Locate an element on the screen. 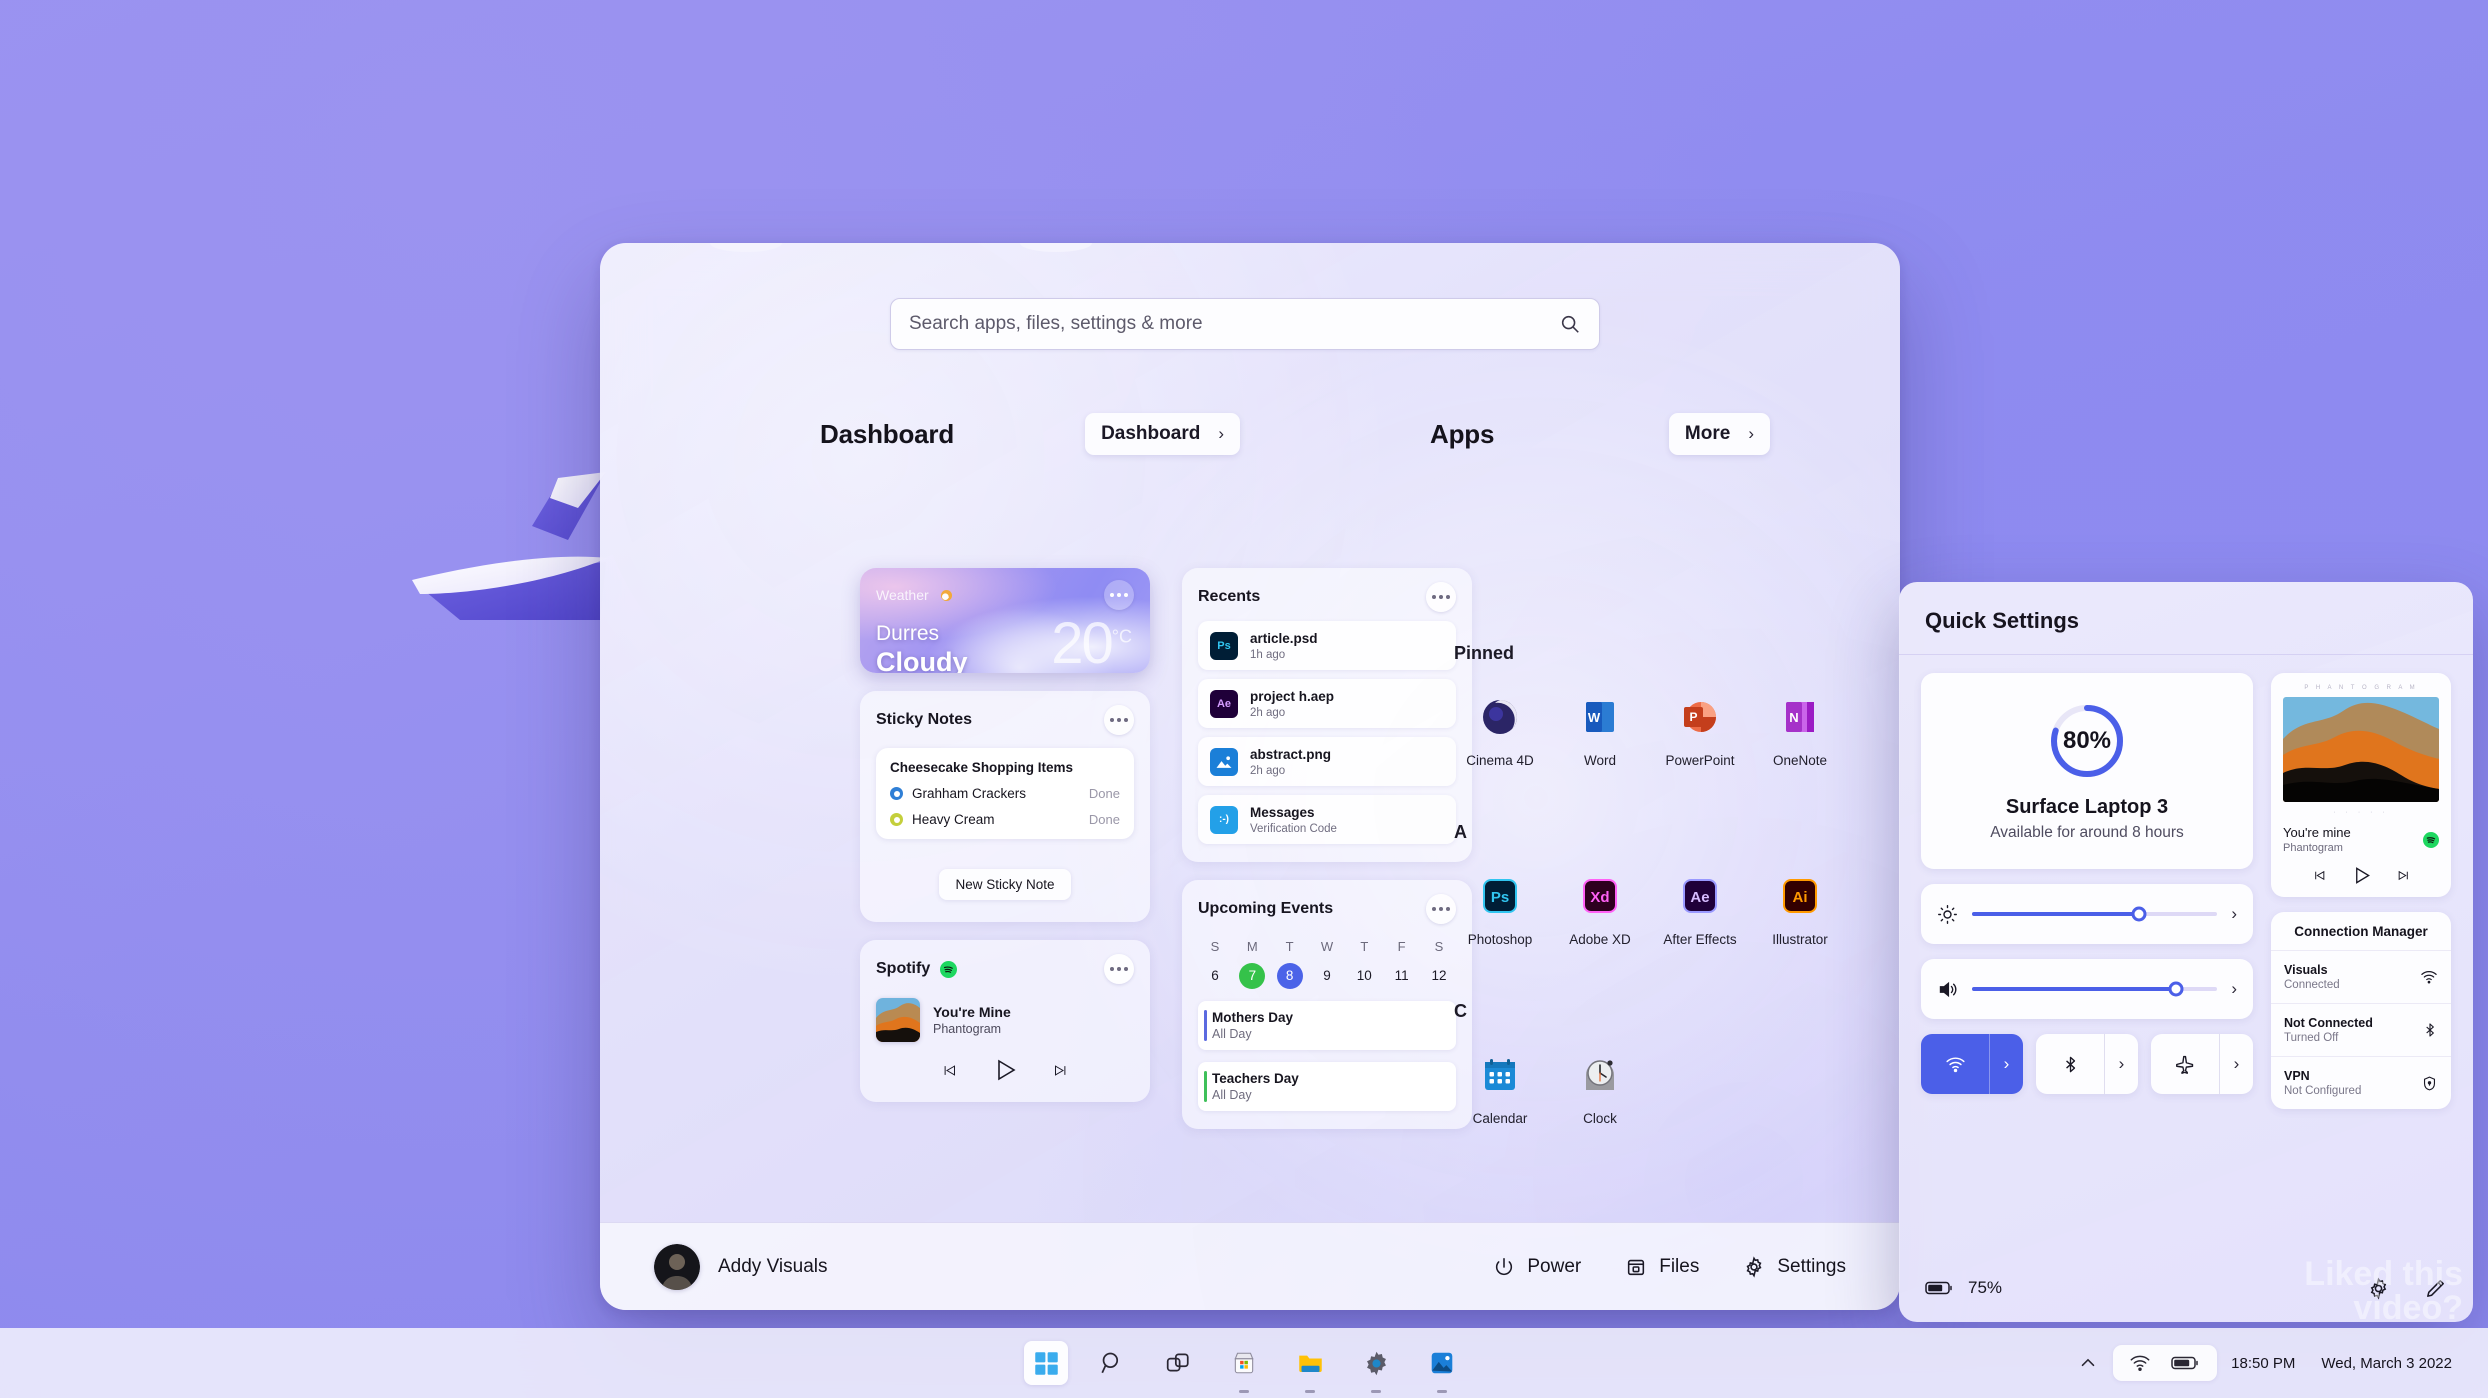  clock-time: 18:50 PM is located at coordinates (2263, 1363).